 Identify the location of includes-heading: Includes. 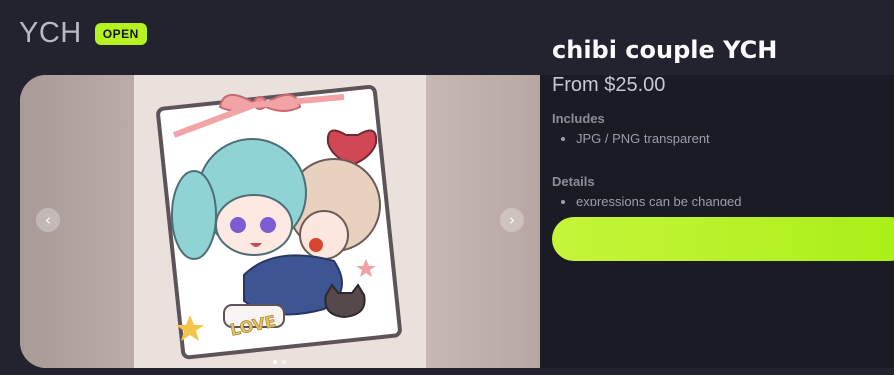
(578, 118).